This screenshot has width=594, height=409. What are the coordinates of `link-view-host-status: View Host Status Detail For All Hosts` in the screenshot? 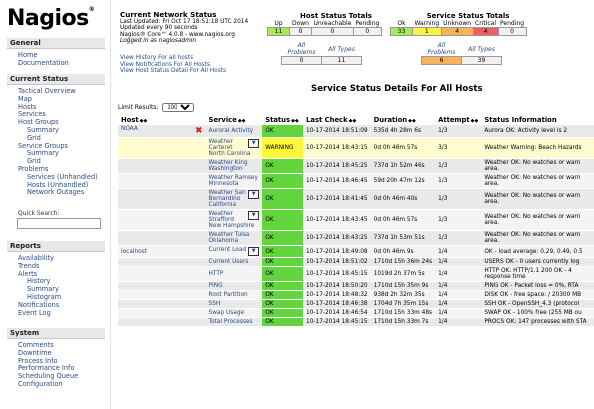 It's located at (184, 71).